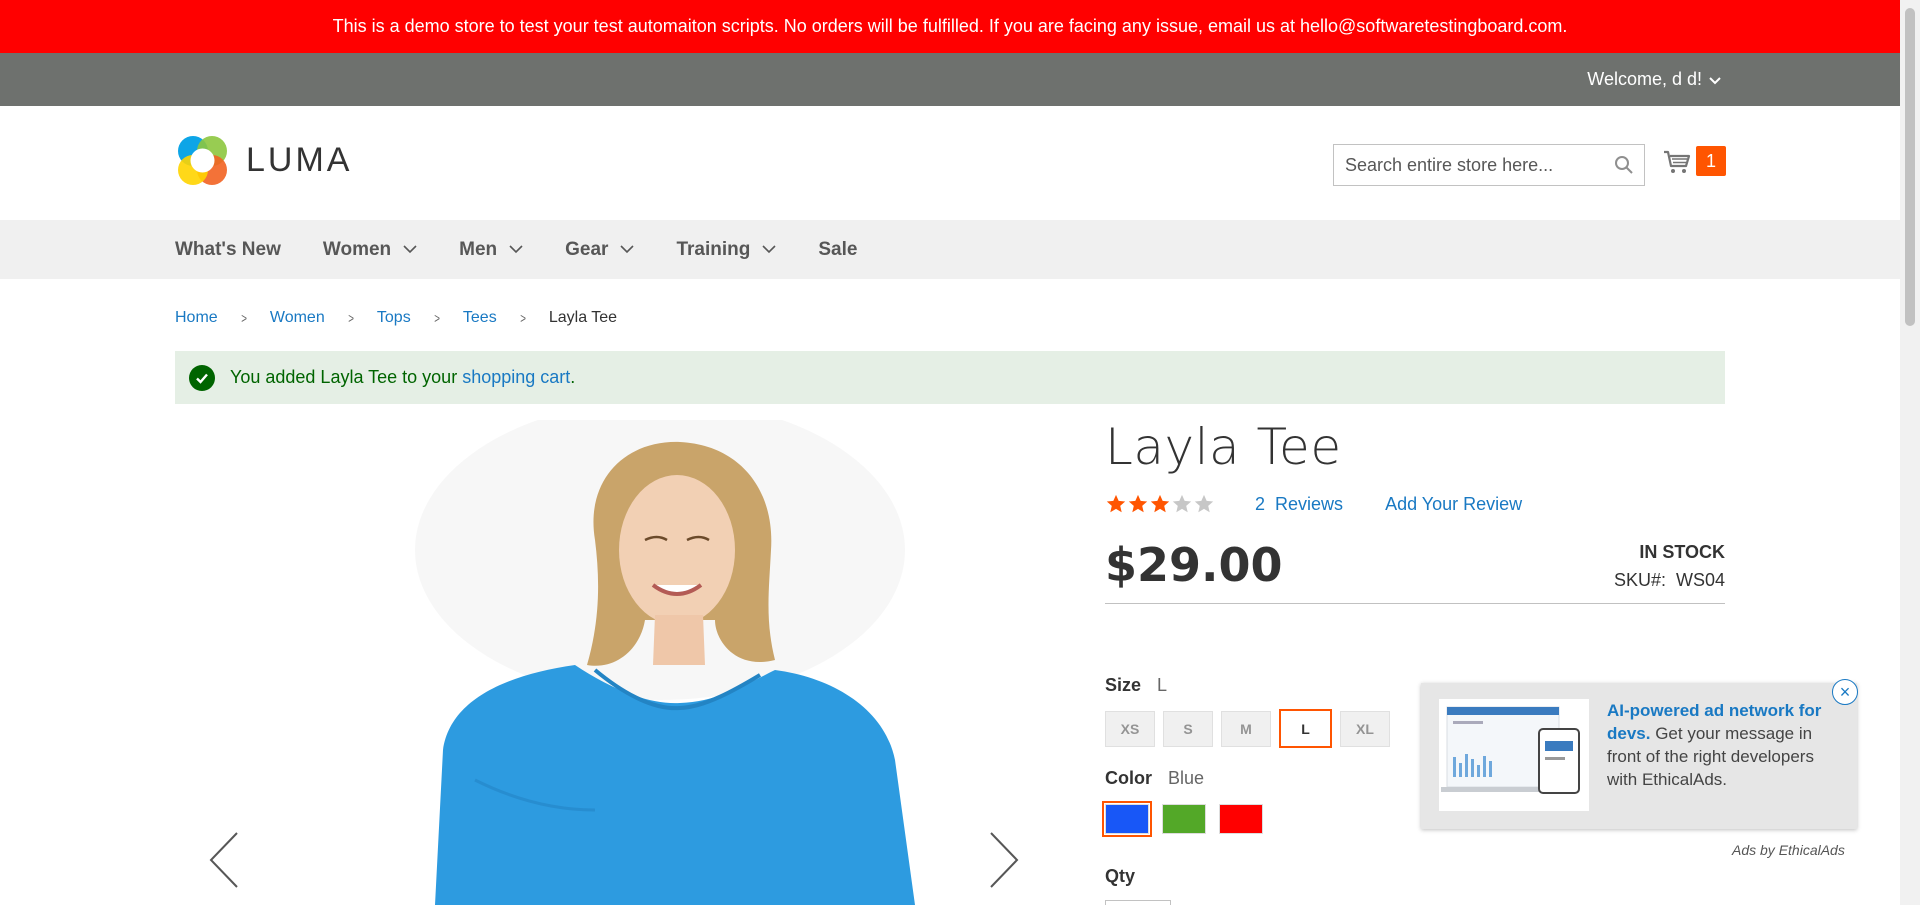  What do you see at coordinates (1127, 819) in the screenshot?
I see `color-swatch-blue` at bounding box center [1127, 819].